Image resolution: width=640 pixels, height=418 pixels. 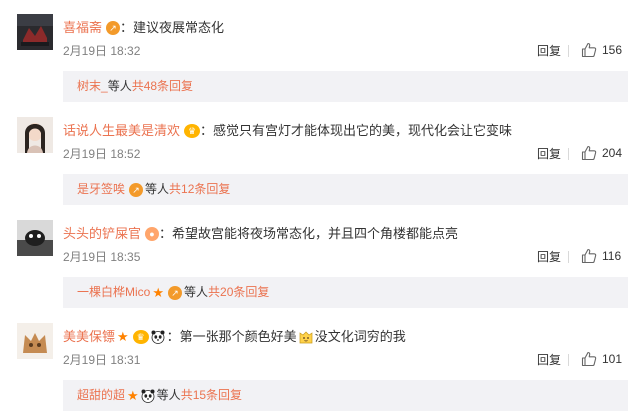 I want to click on sub-replies-box: 树末_ 等人 共48条回复, so click(x=345, y=86).